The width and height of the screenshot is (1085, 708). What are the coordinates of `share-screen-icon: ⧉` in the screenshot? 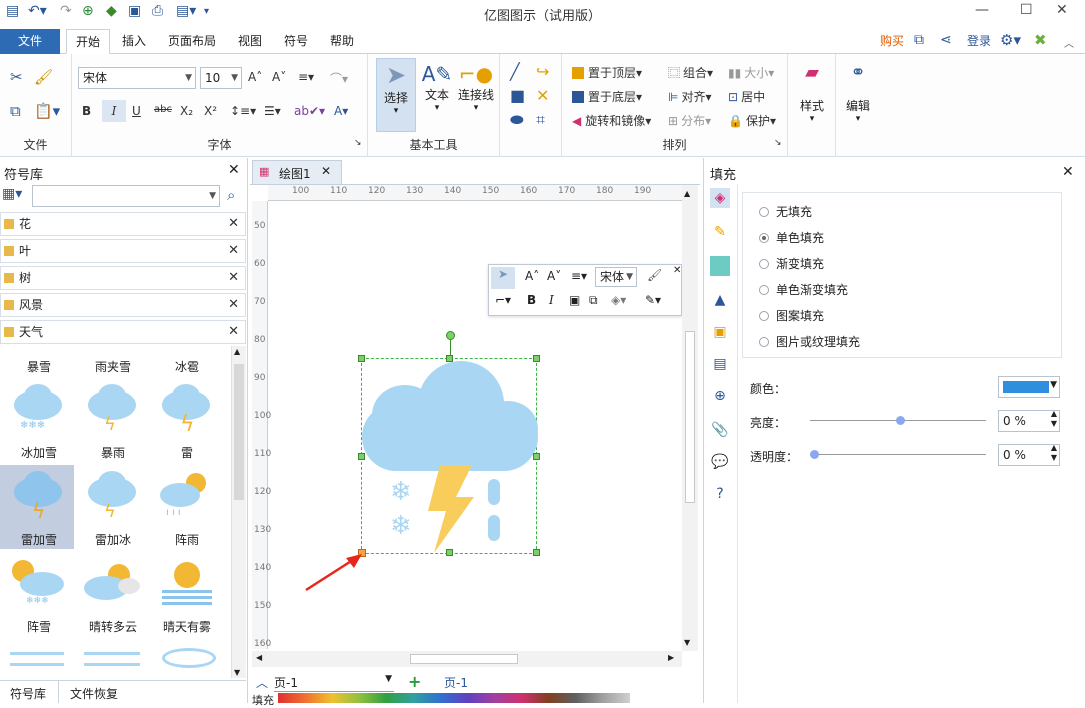 It's located at (919, 40).